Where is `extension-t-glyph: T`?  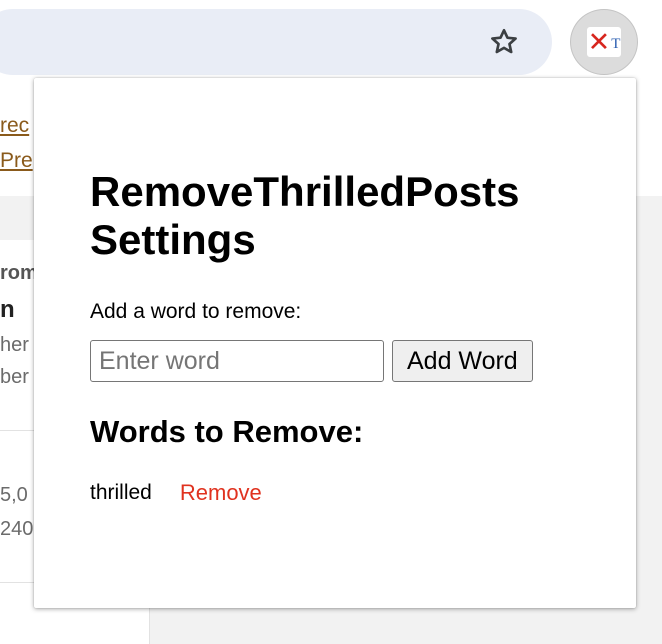 extension-t-glyph: T is located at coordinates (616, 43).